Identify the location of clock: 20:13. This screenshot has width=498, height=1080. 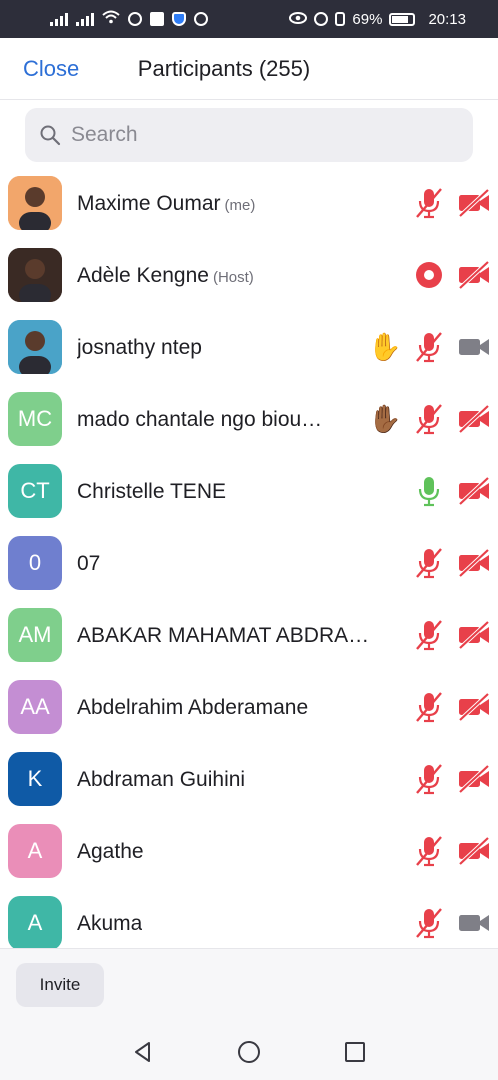
(447, 19).